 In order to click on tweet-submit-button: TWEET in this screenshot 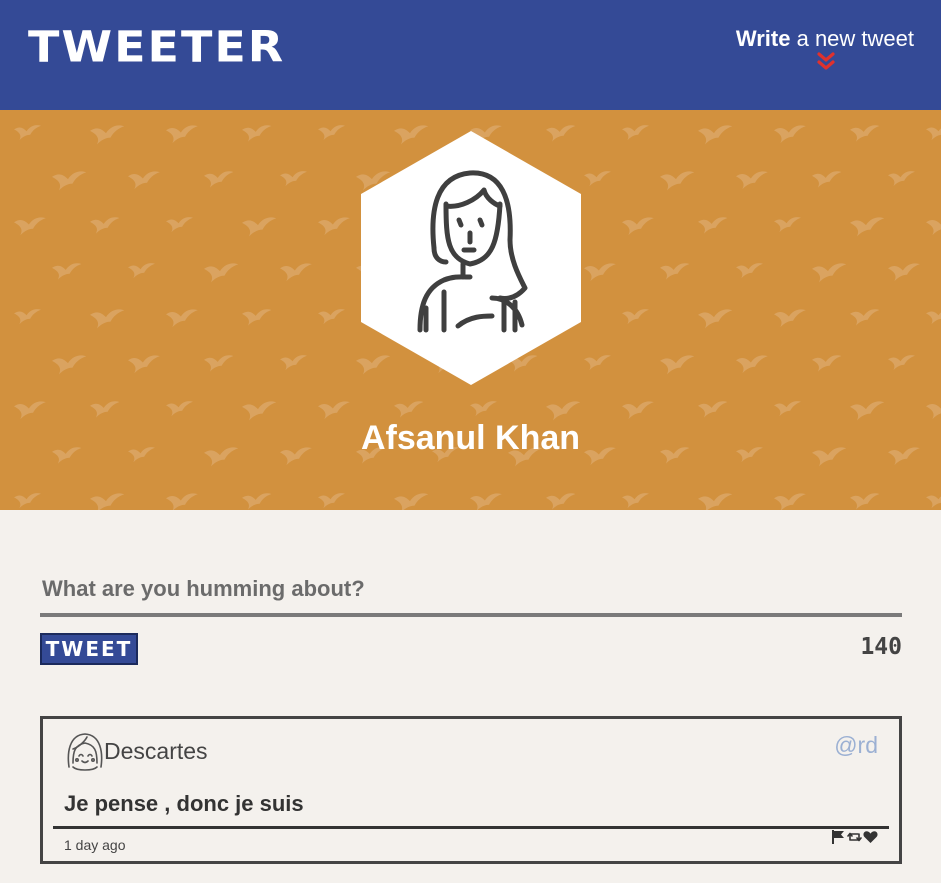, I will do `click(89, 649)`.